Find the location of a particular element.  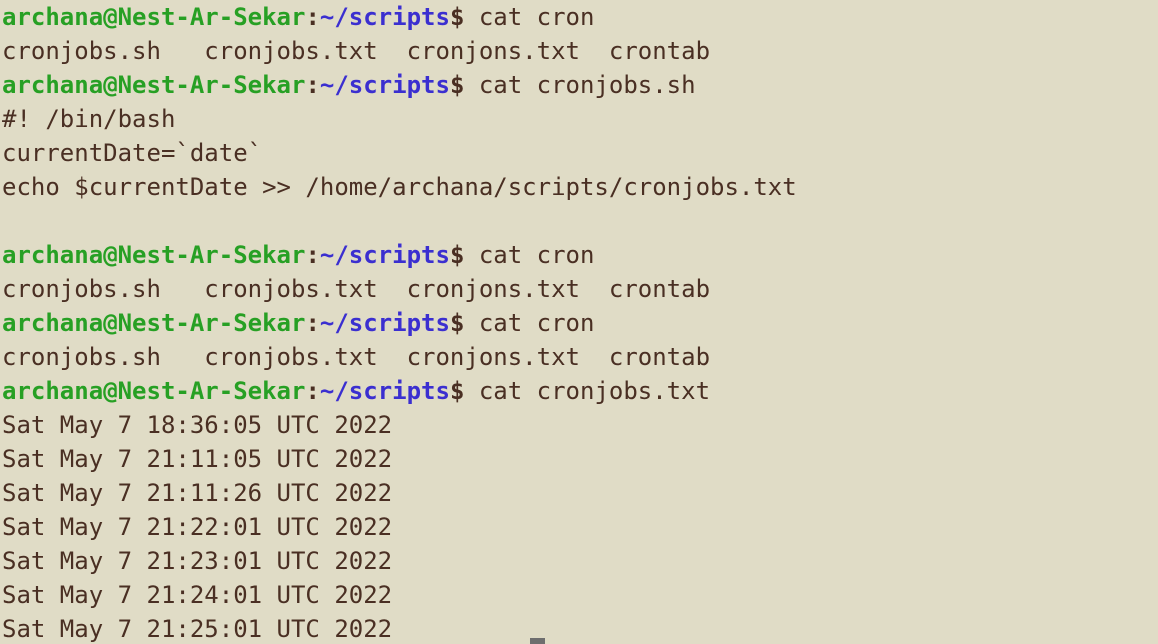

output-text: Sat May 7 21:23:01 UTC 2022 is located at coordinates (197, 561).